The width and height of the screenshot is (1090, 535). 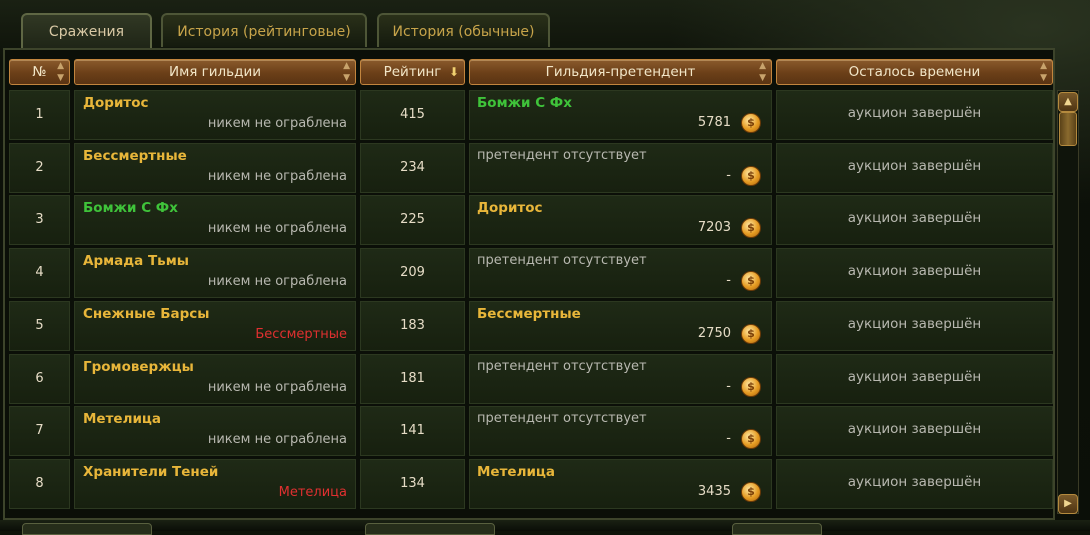 What do you see at coordinates (524, 103) in the screenshot?
I see `contender-name: Бомжи С Фх` at bounding box center [524, 103].